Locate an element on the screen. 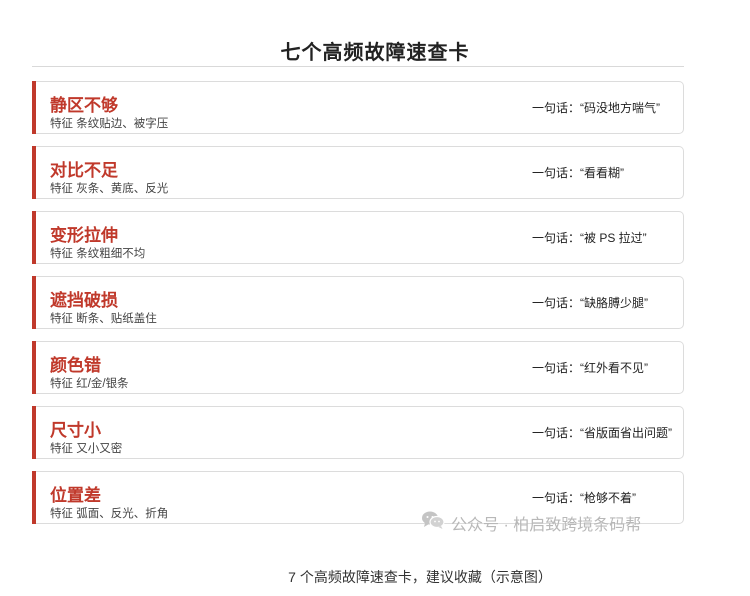 The height and width of the screenshot is (596, 750). fault-card: 颜色错 特征 红/金/银条 一句话：“红外看不见” is located at coordinates (358, 367).